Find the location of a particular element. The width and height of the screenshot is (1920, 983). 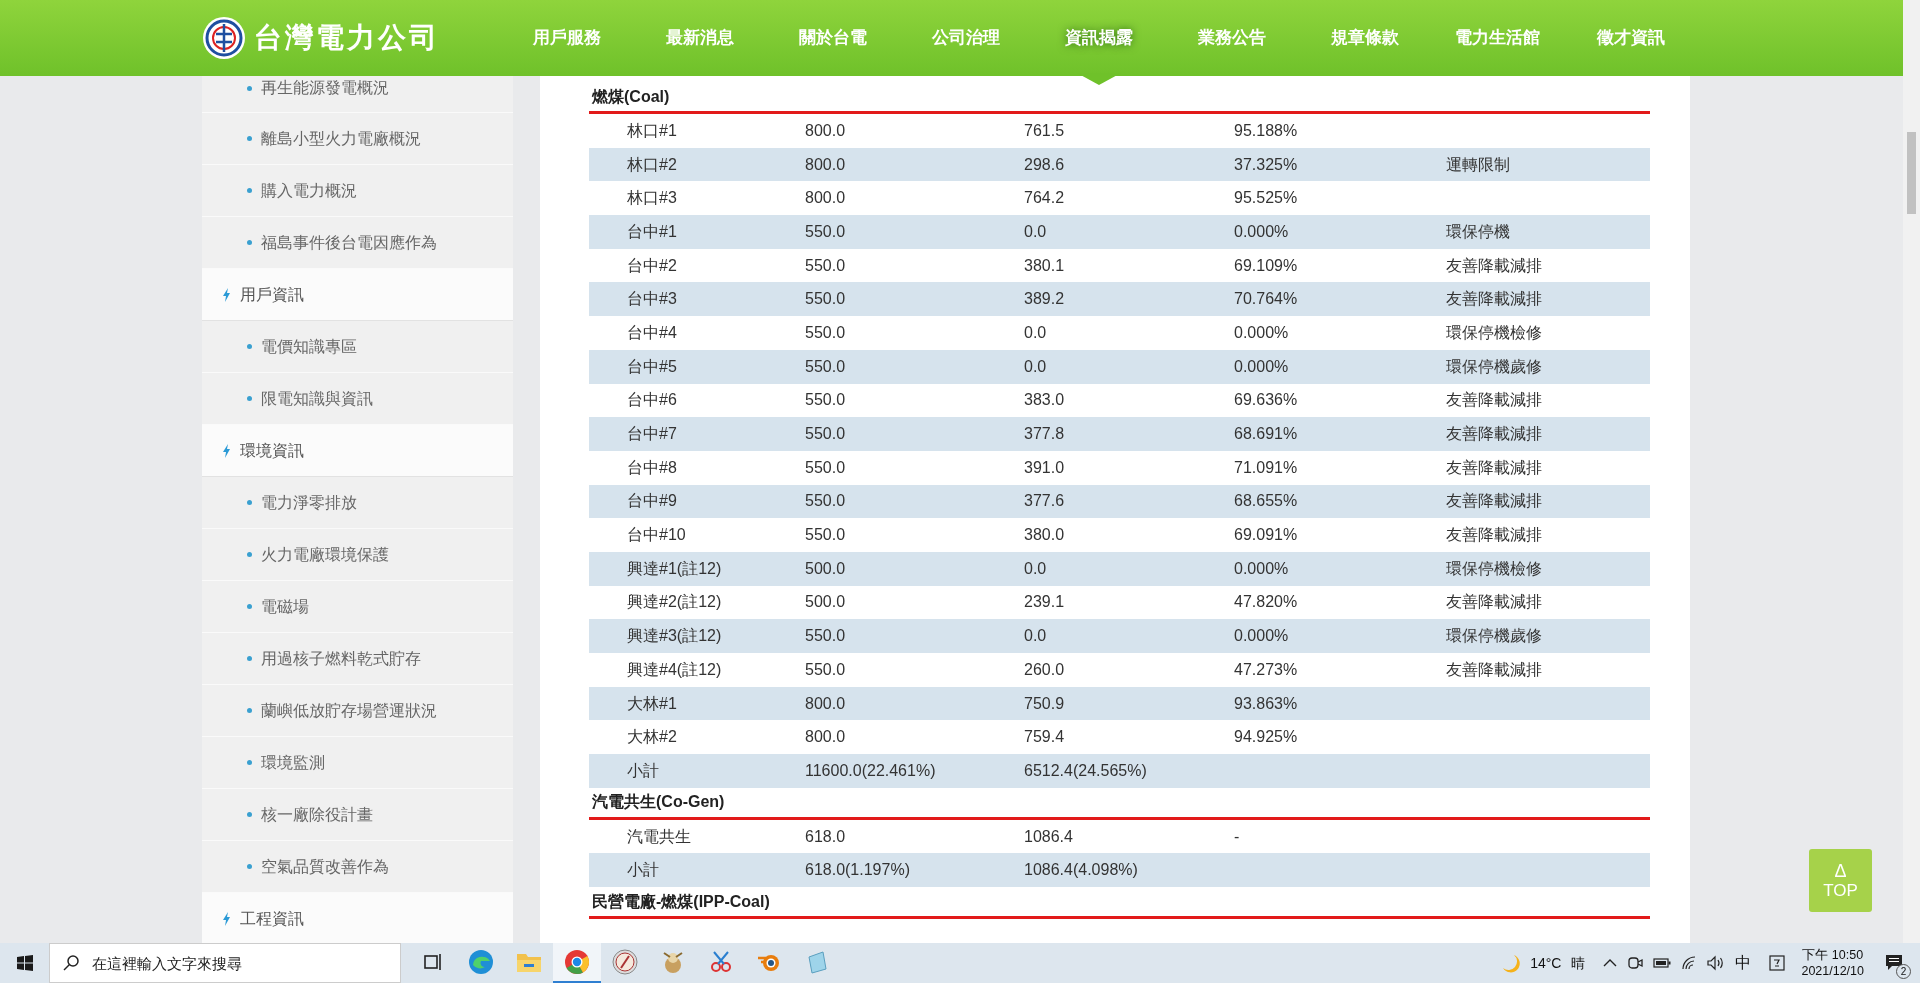

sidebar-link: 空氣品質改善作為 is located at coordinates (357, 867).